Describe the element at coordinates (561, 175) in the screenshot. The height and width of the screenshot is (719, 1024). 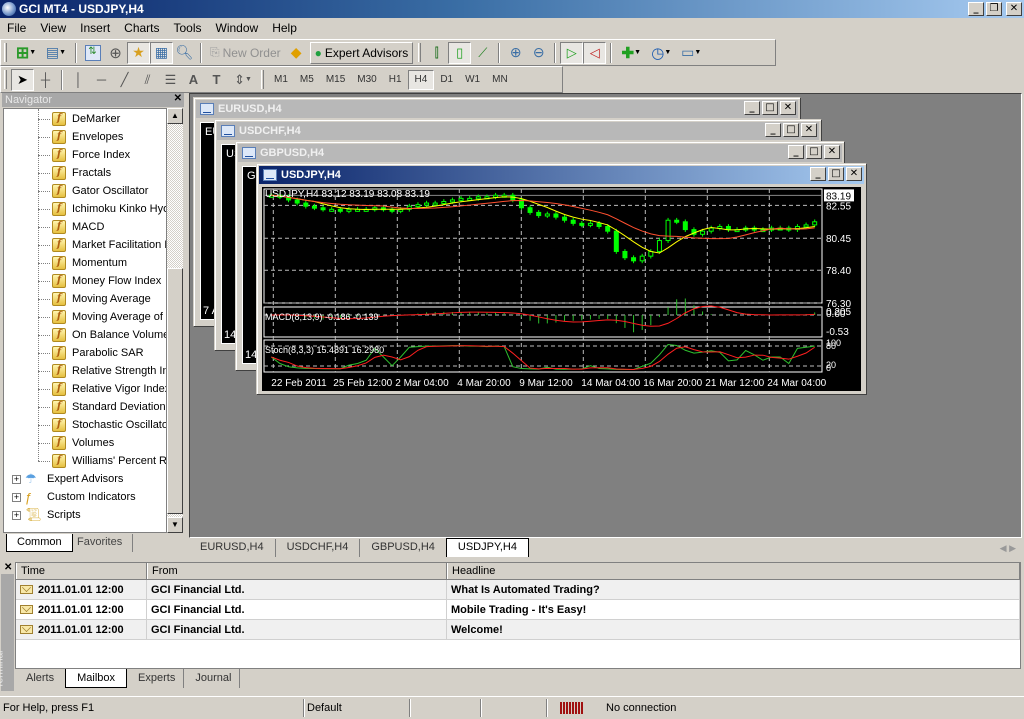
I see `chart-window-titlebar: USDJPY,H4 _ □ ✕` at that location.